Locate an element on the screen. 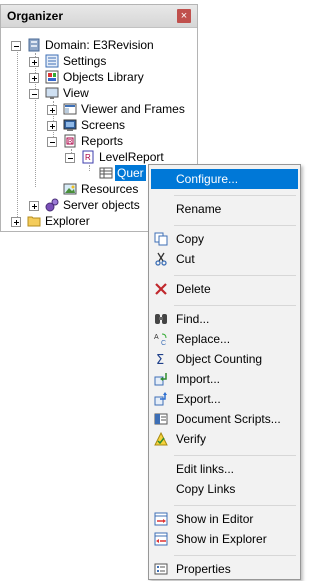  resources-icon is located at coordinates (70, 189).